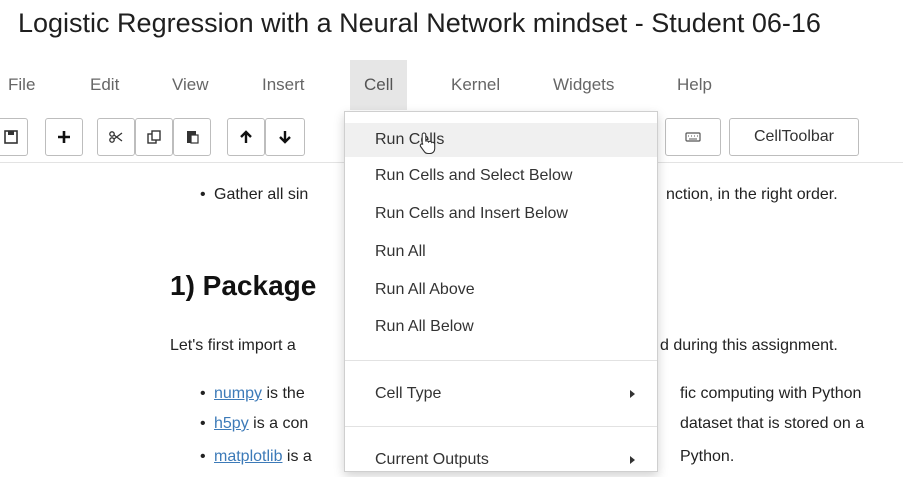  I want to click on matplotlib-link: matplotlib, so click(248, 456).